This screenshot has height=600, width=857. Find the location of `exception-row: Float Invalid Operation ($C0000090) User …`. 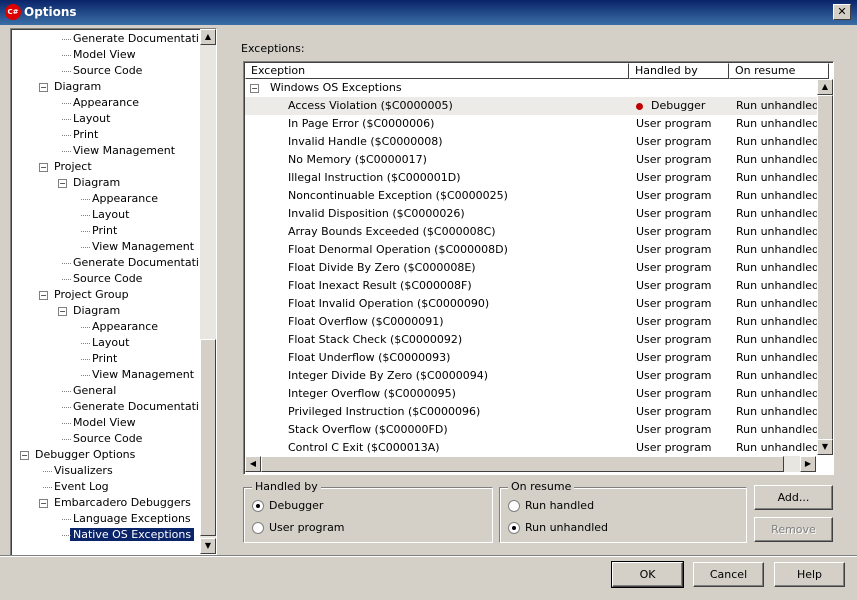

exception-row: Float Invalid Operation ($C0000090) User … is located at coordinates (532, 304).